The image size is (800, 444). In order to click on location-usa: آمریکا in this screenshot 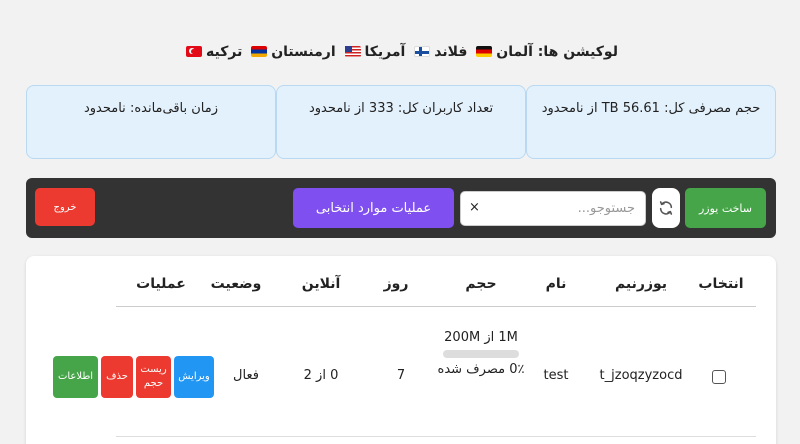, I will do `click(385, 52)`.